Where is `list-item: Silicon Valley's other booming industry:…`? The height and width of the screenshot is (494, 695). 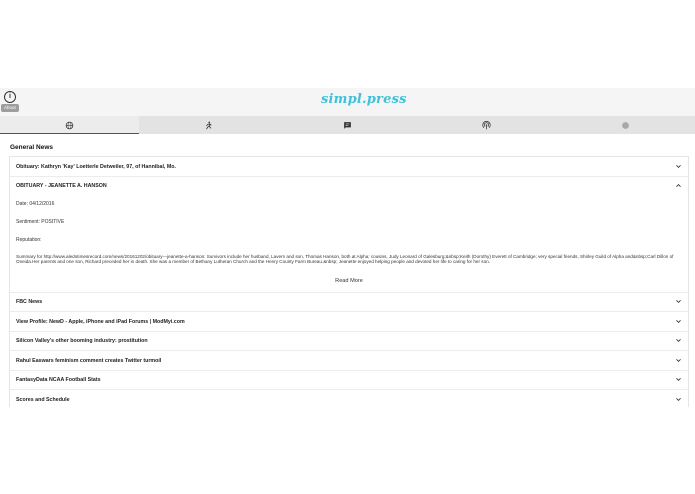 list-item: Silicon Valley's other booming industry:… is located at coordinates (349, 341).